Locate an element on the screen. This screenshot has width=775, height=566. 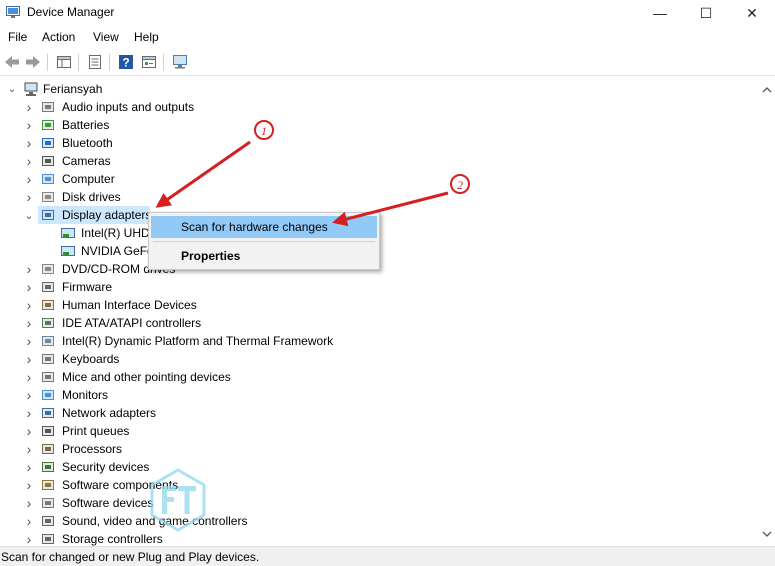
vertical-scrollbar is located at coordinates (767, 313).